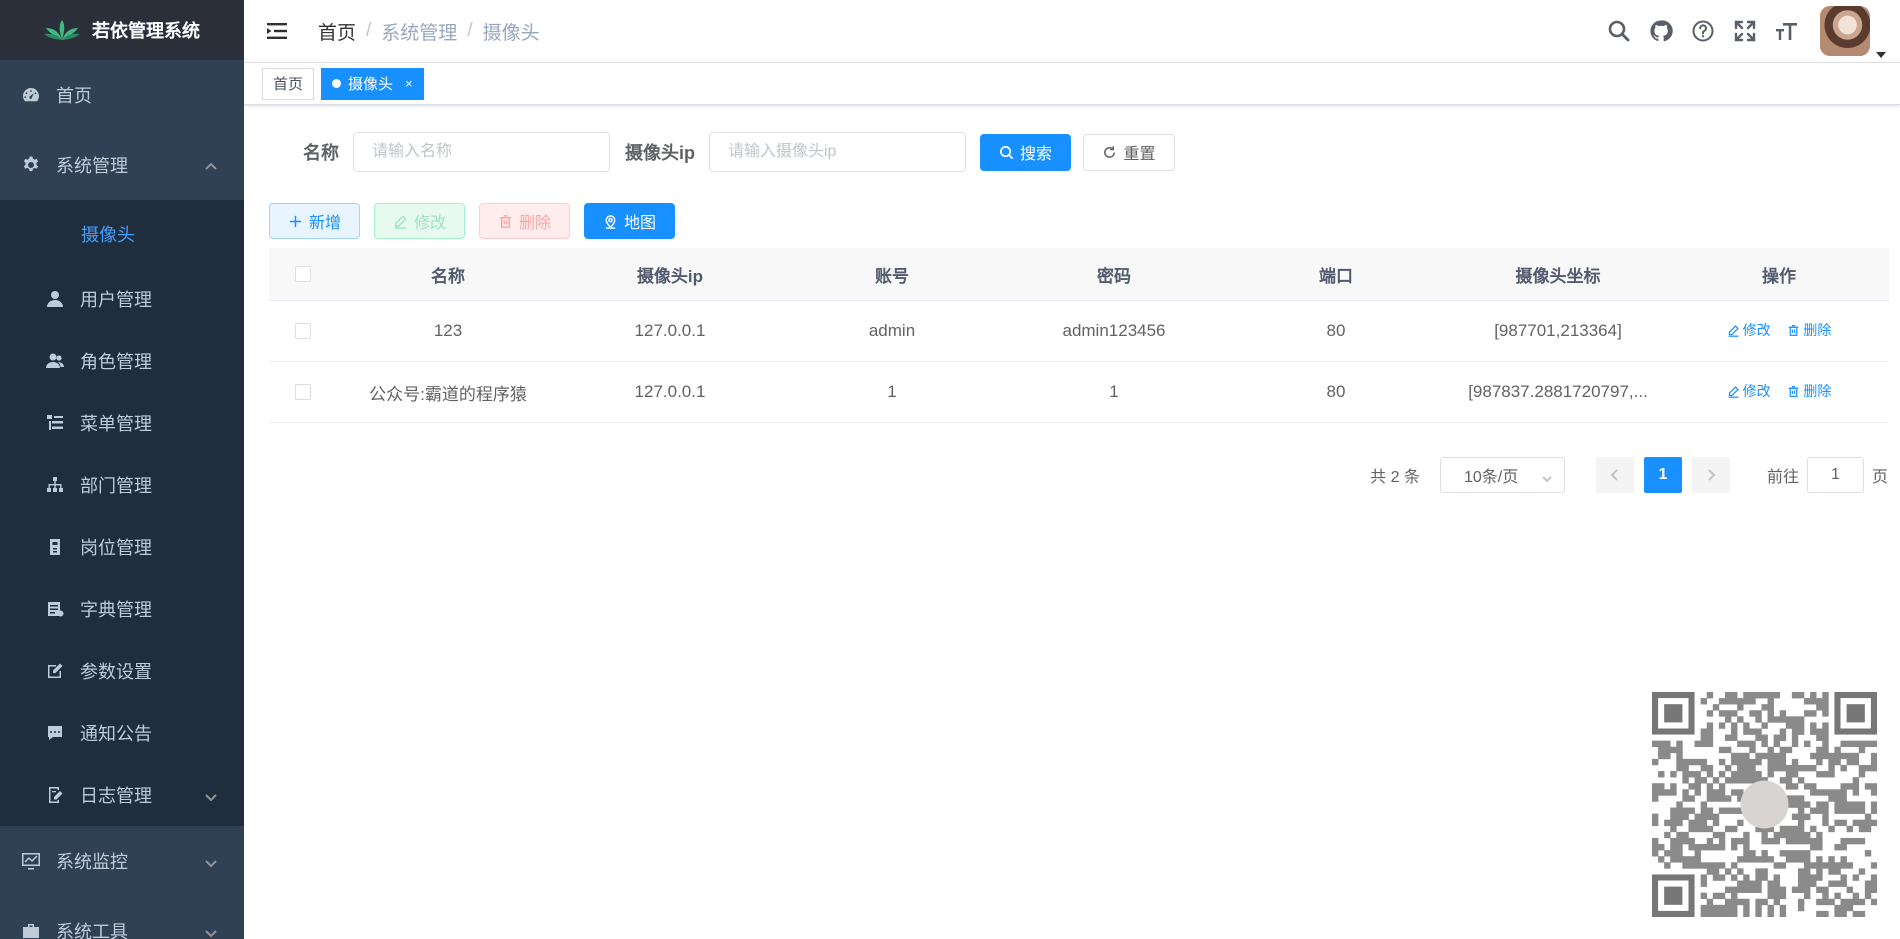 The width and height of the screenshot is (1900, 939). What do you see at coordinates (481, 152) in the screenshot?
I see `name-search-input` at bounding box center [481, 152].